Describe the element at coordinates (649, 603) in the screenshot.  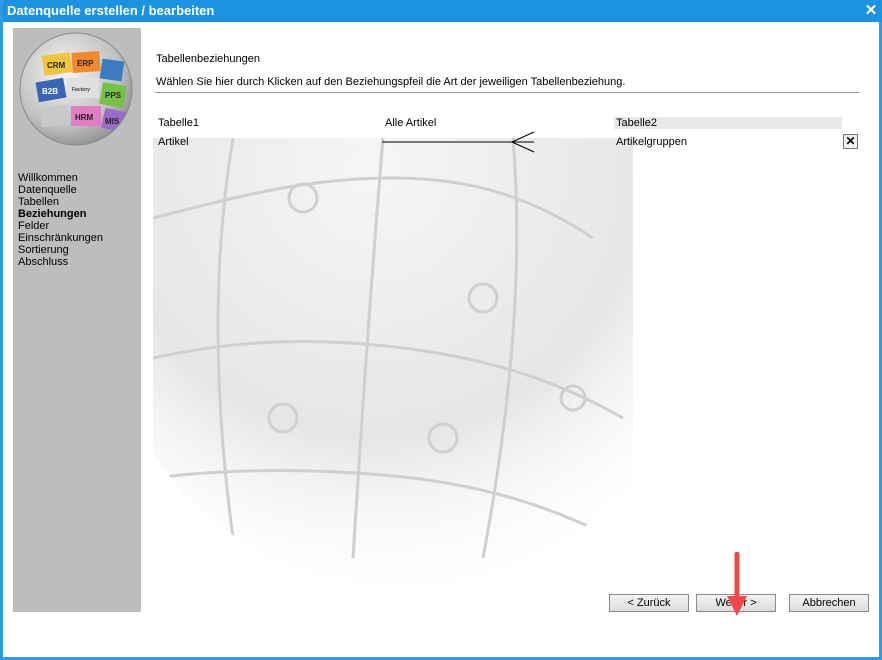
I see `back-button: < Zurück` at that location.